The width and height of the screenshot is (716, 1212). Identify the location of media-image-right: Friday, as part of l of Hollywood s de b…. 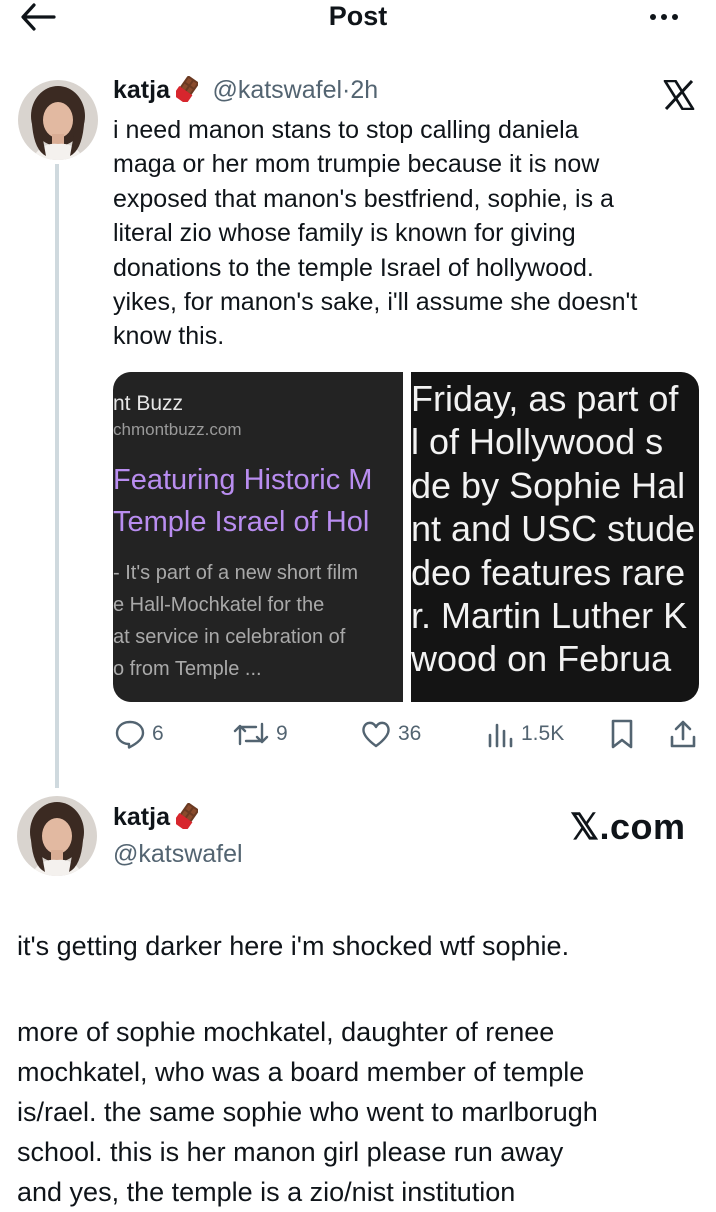
(555, 537).